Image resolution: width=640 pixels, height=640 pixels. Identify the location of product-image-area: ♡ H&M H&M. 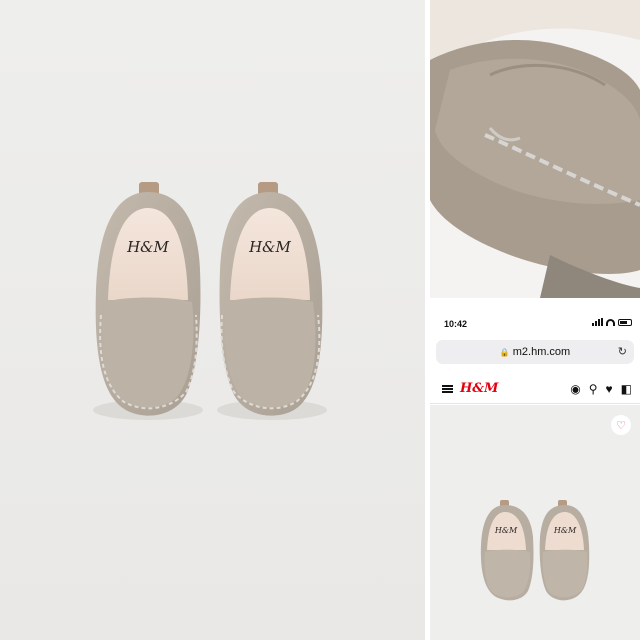
(535, 522).